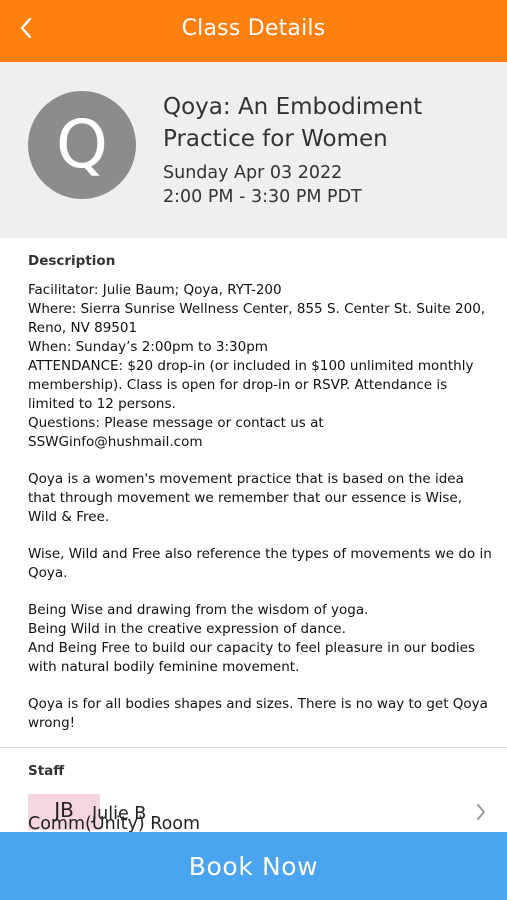 Image resolution: width=507 pixels, height=900 pixels. I want to click on class-title: Qoya: An Embodiment Practice for Women, so click(293, 123).